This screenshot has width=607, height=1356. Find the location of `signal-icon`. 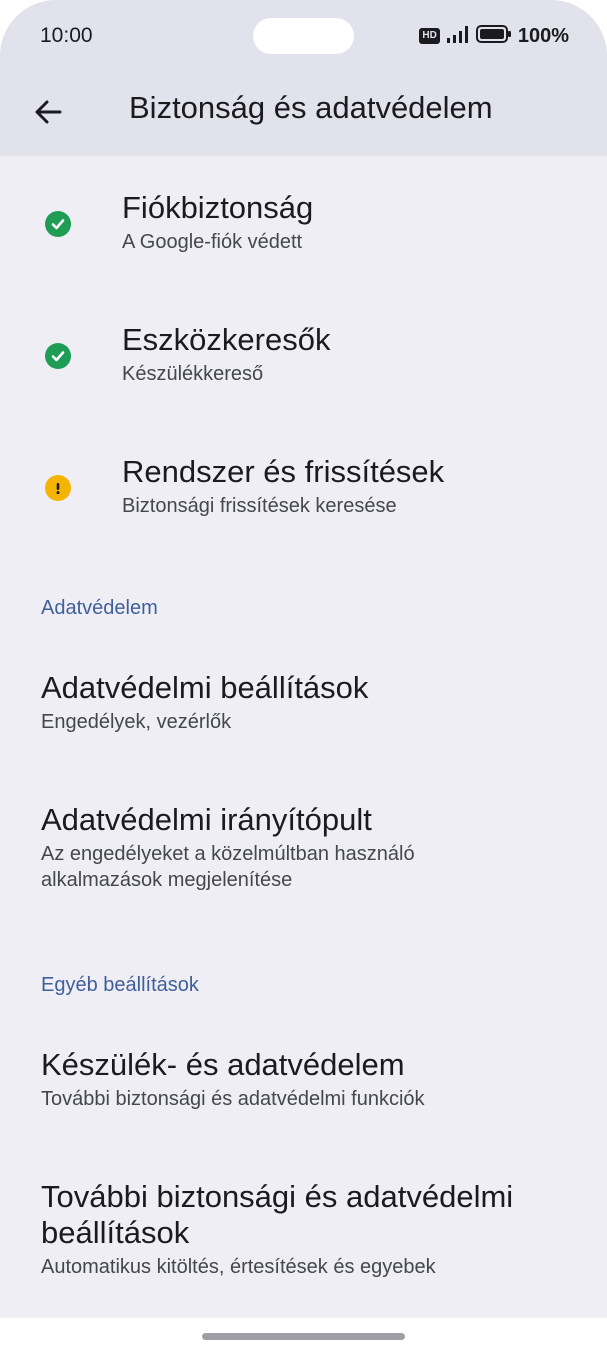

signal-icon is located at coordinates (458, 36).